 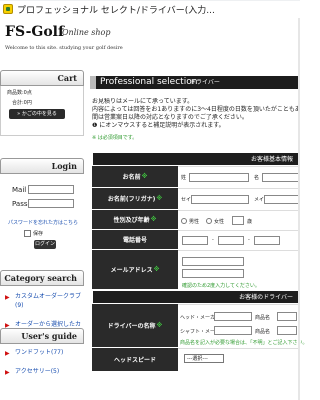 I want to click on cart-panel: 商品数:0点 合計:0円 » かごの中を見る, so click(x=42, y=111).